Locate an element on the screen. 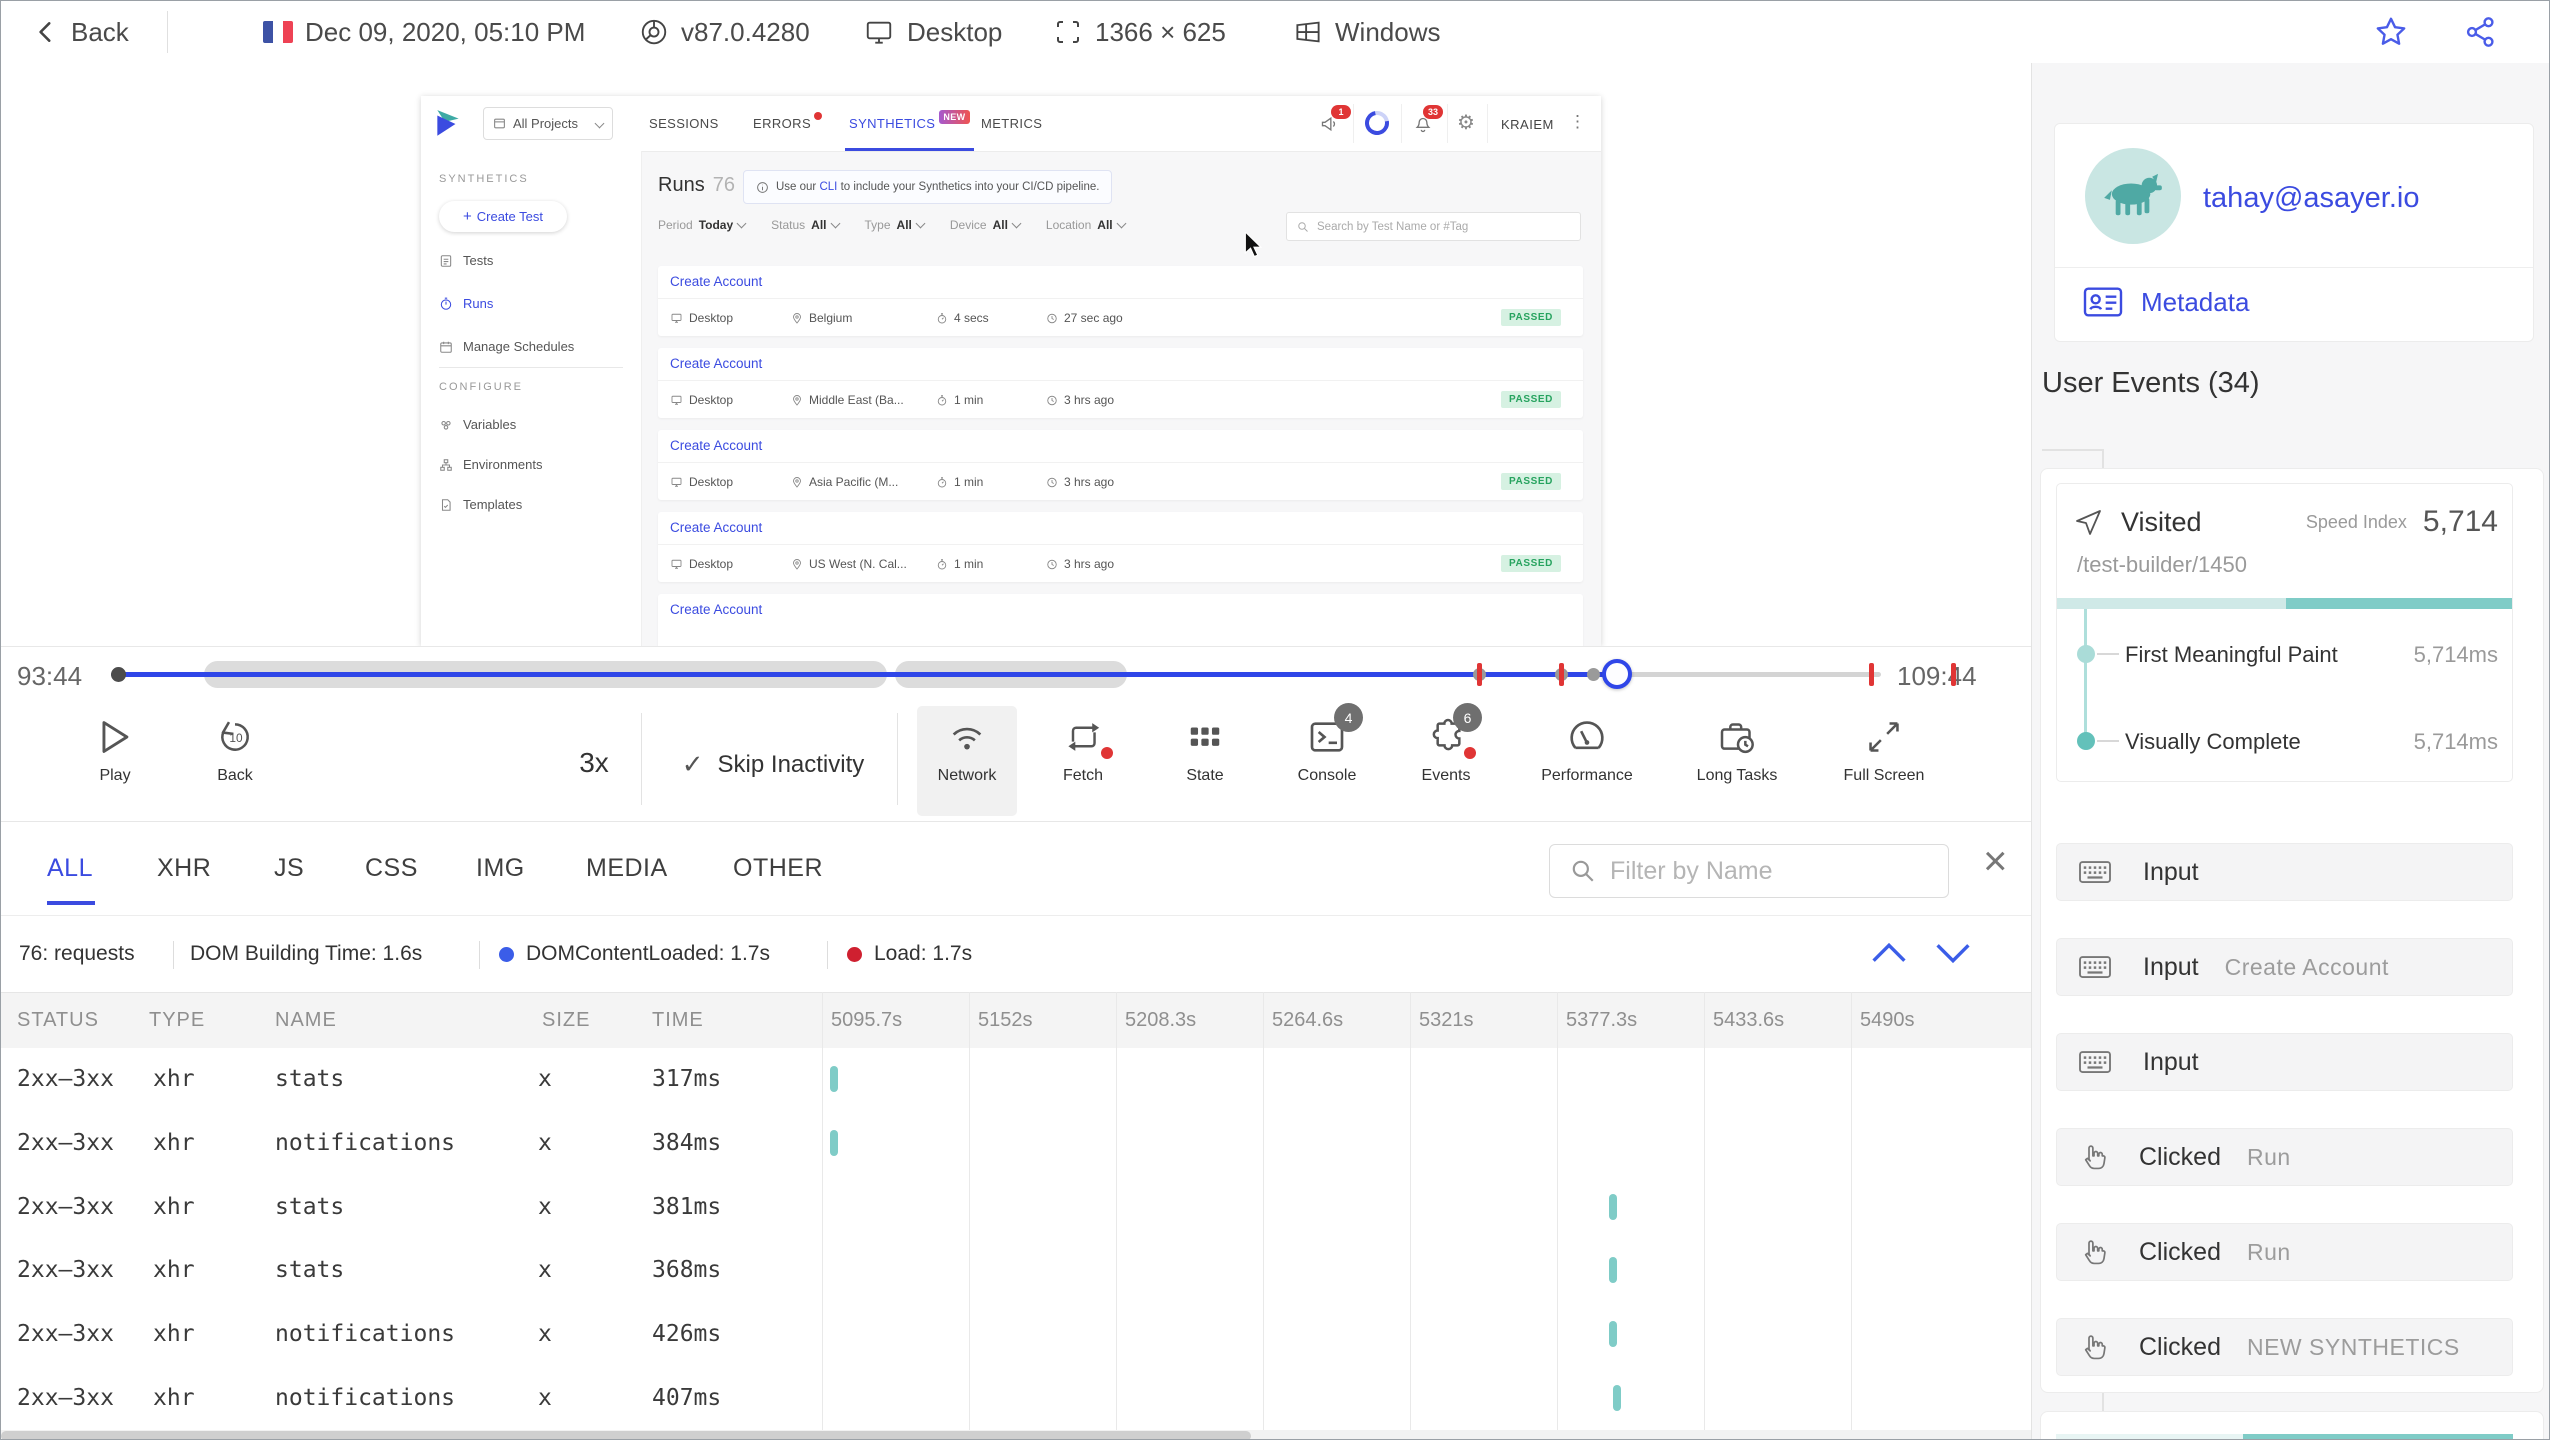  panel-button-performance: Performance is located at coordinates (1587, 750).